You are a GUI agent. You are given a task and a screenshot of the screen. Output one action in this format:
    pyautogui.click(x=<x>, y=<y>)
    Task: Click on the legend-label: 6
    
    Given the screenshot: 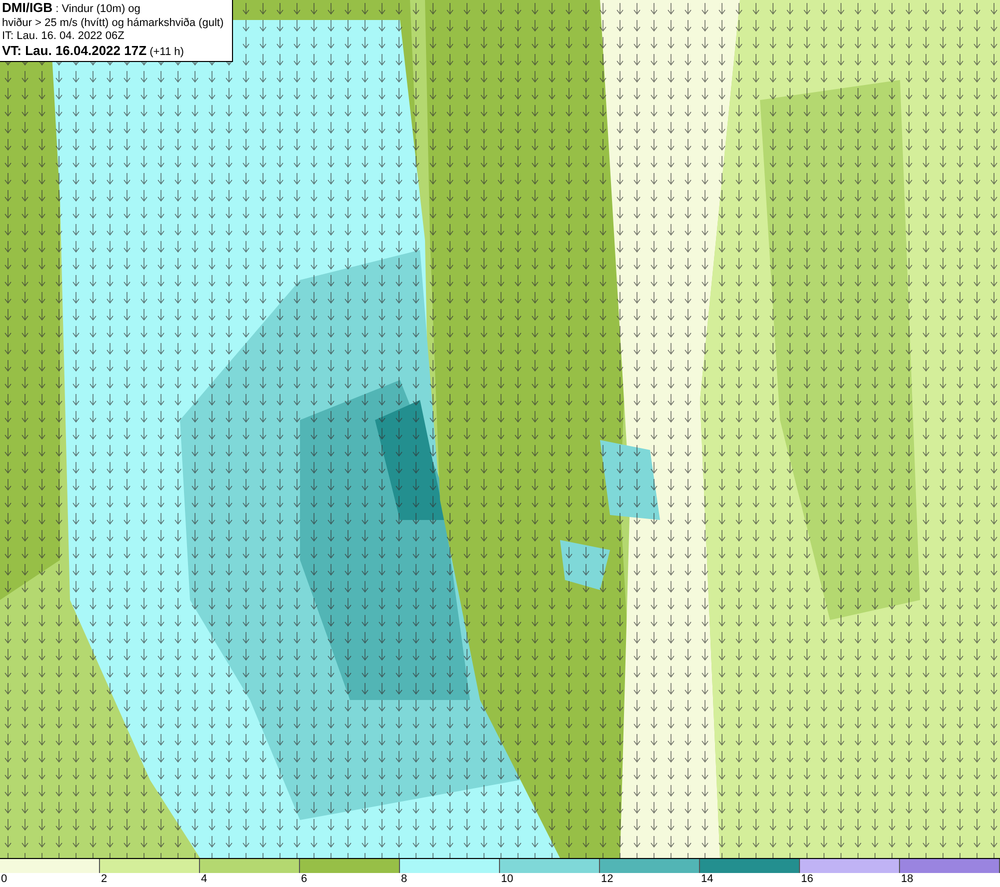 What is the action you would take?
    pyautogui.click(x=304, y=879)
    